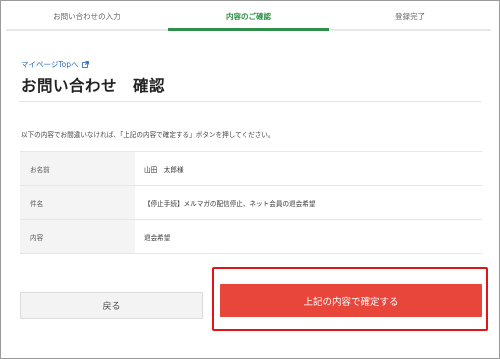  Describe the element at coordinates (230, 203) in the screenshot. I see `row-value-subject: 【停止手続】メルマガの配信停止、ネット会員の退会希望` at that location.